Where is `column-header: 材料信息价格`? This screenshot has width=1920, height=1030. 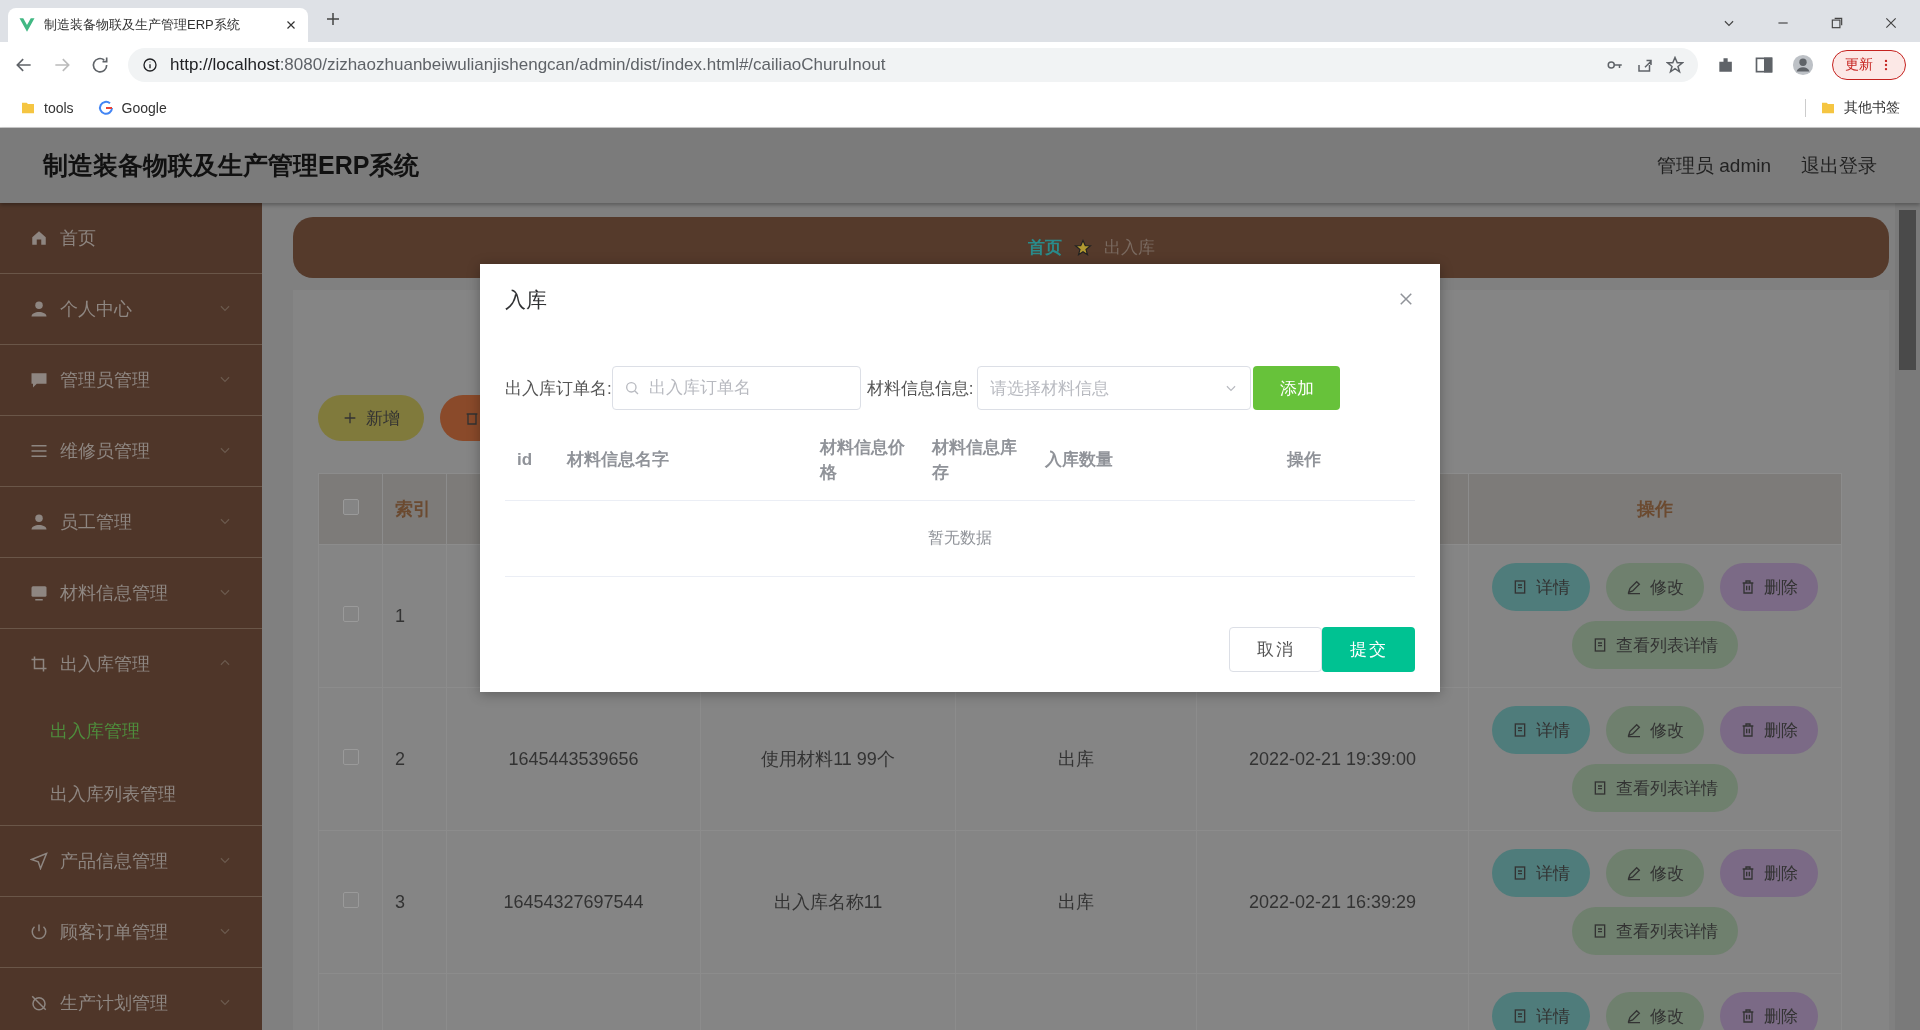 column-header: 材料信息价格 is located at coordinates (862, 460).